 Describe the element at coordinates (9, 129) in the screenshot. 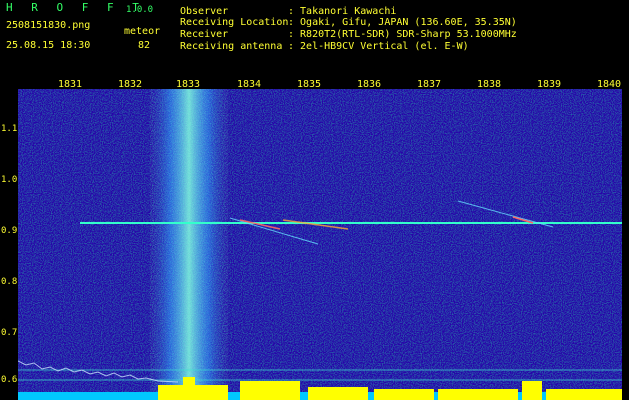

I see `freq-tick-label: 1.1` at that location.